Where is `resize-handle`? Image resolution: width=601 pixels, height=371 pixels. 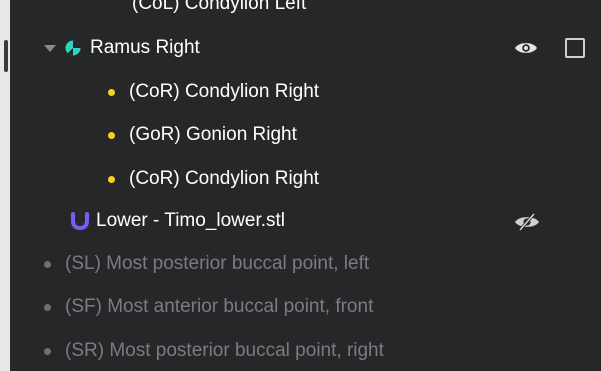
resize-handle is located at coordinates (6, 56).